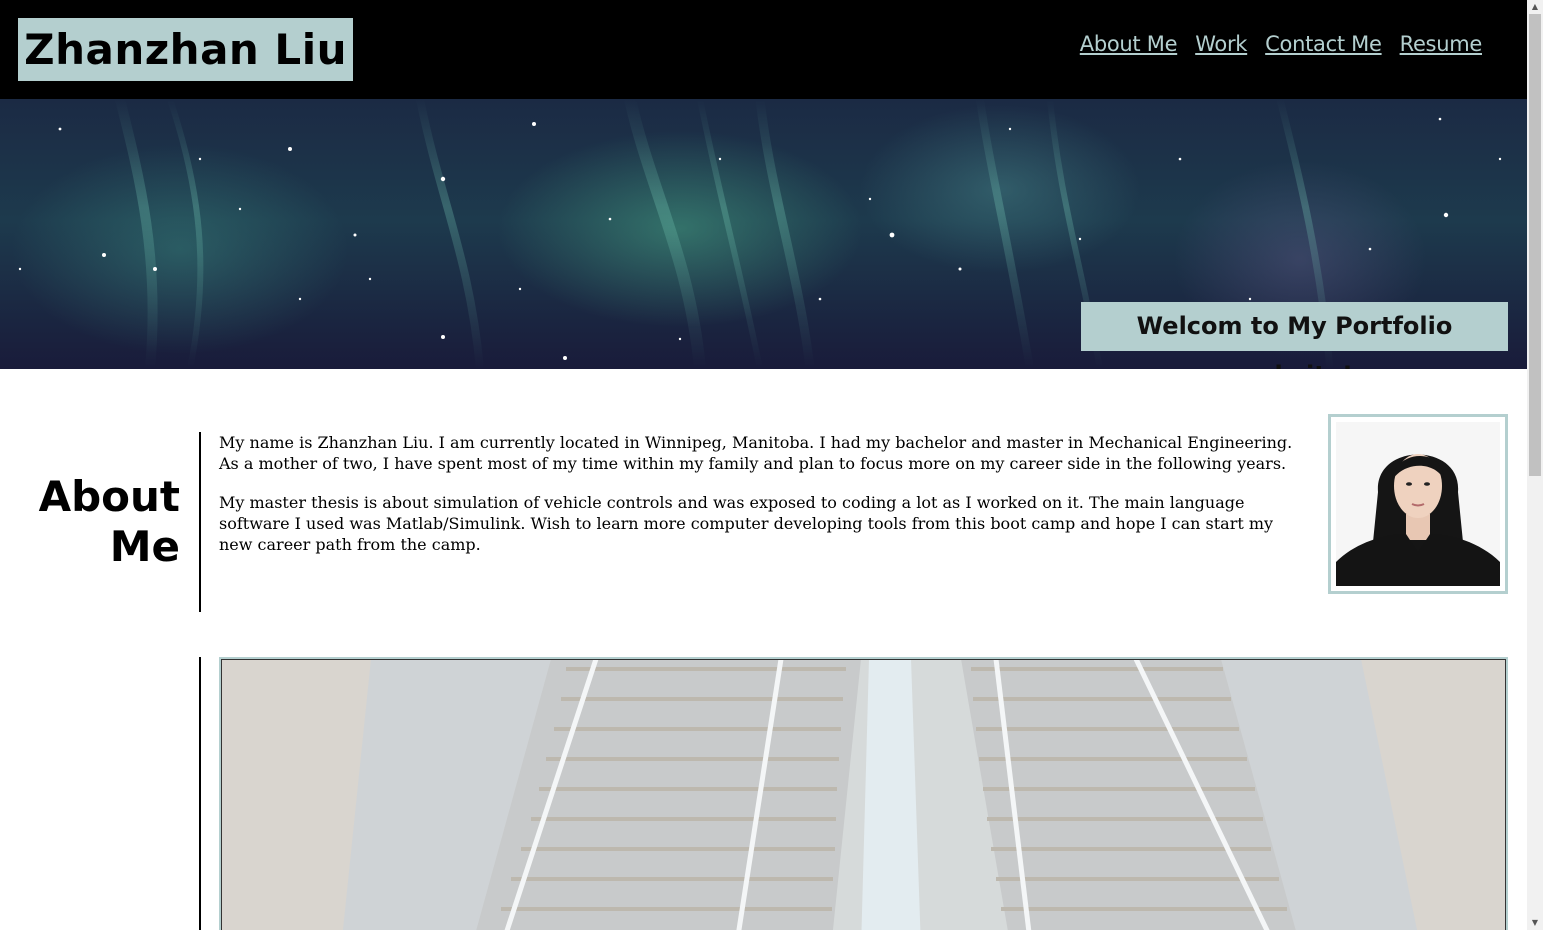 This screenshot has width=1543, height=930. Describe the element at coordinates (1535, 923) in the screenshot. I see `scroll-down-arrow-icon: ▼` at that location.